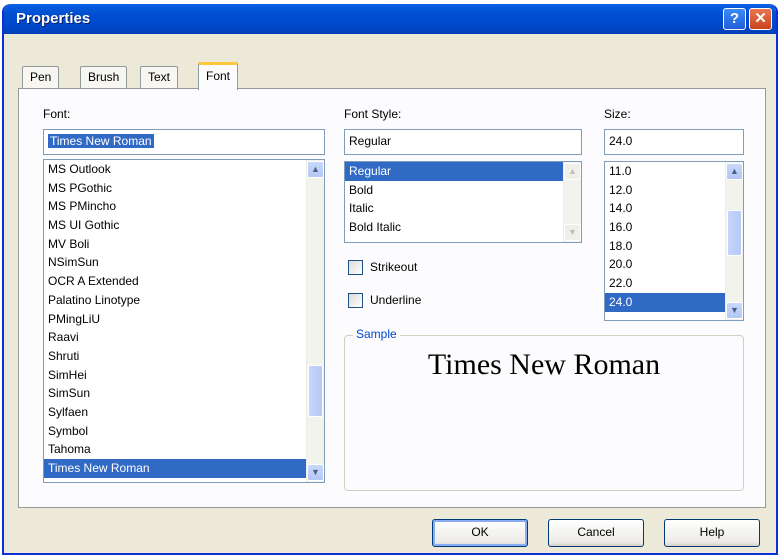 The height and width of the screenshot is (557, 780). Describe the element at coordinates (184, 262) in the screenshot. I see `list-item: NSimSun` at that location.